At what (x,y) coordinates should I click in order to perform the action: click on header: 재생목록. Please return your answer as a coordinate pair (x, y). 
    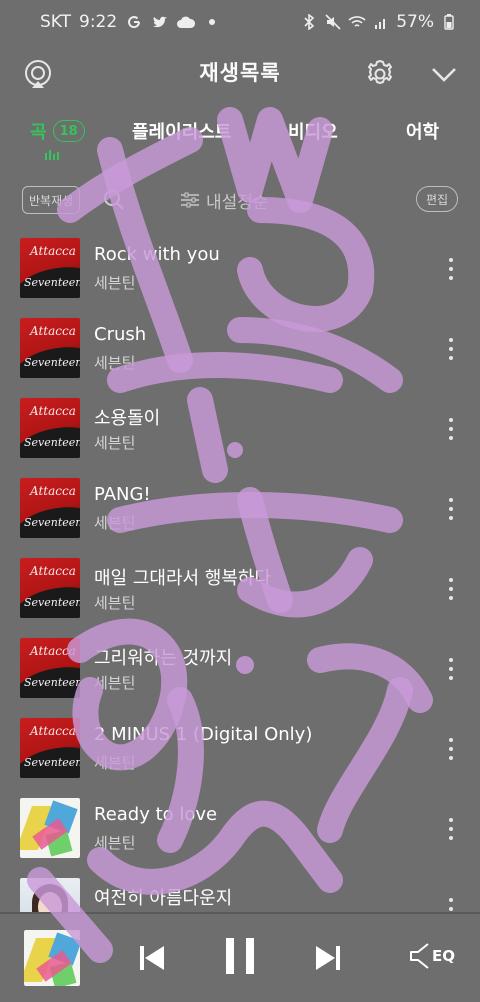
    Looking at the image, I should click on (240, 72).